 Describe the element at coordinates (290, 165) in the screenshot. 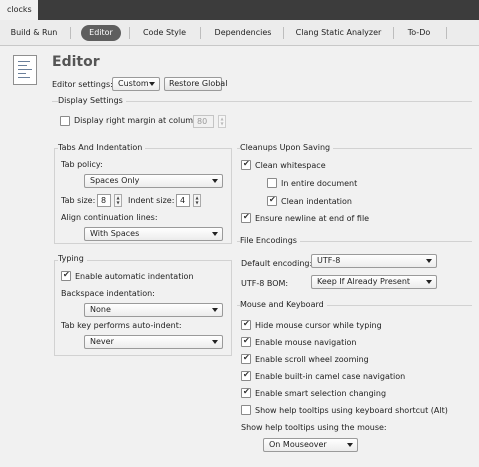

I see `clean-whitespace-label: Clean whitespace` at that location.